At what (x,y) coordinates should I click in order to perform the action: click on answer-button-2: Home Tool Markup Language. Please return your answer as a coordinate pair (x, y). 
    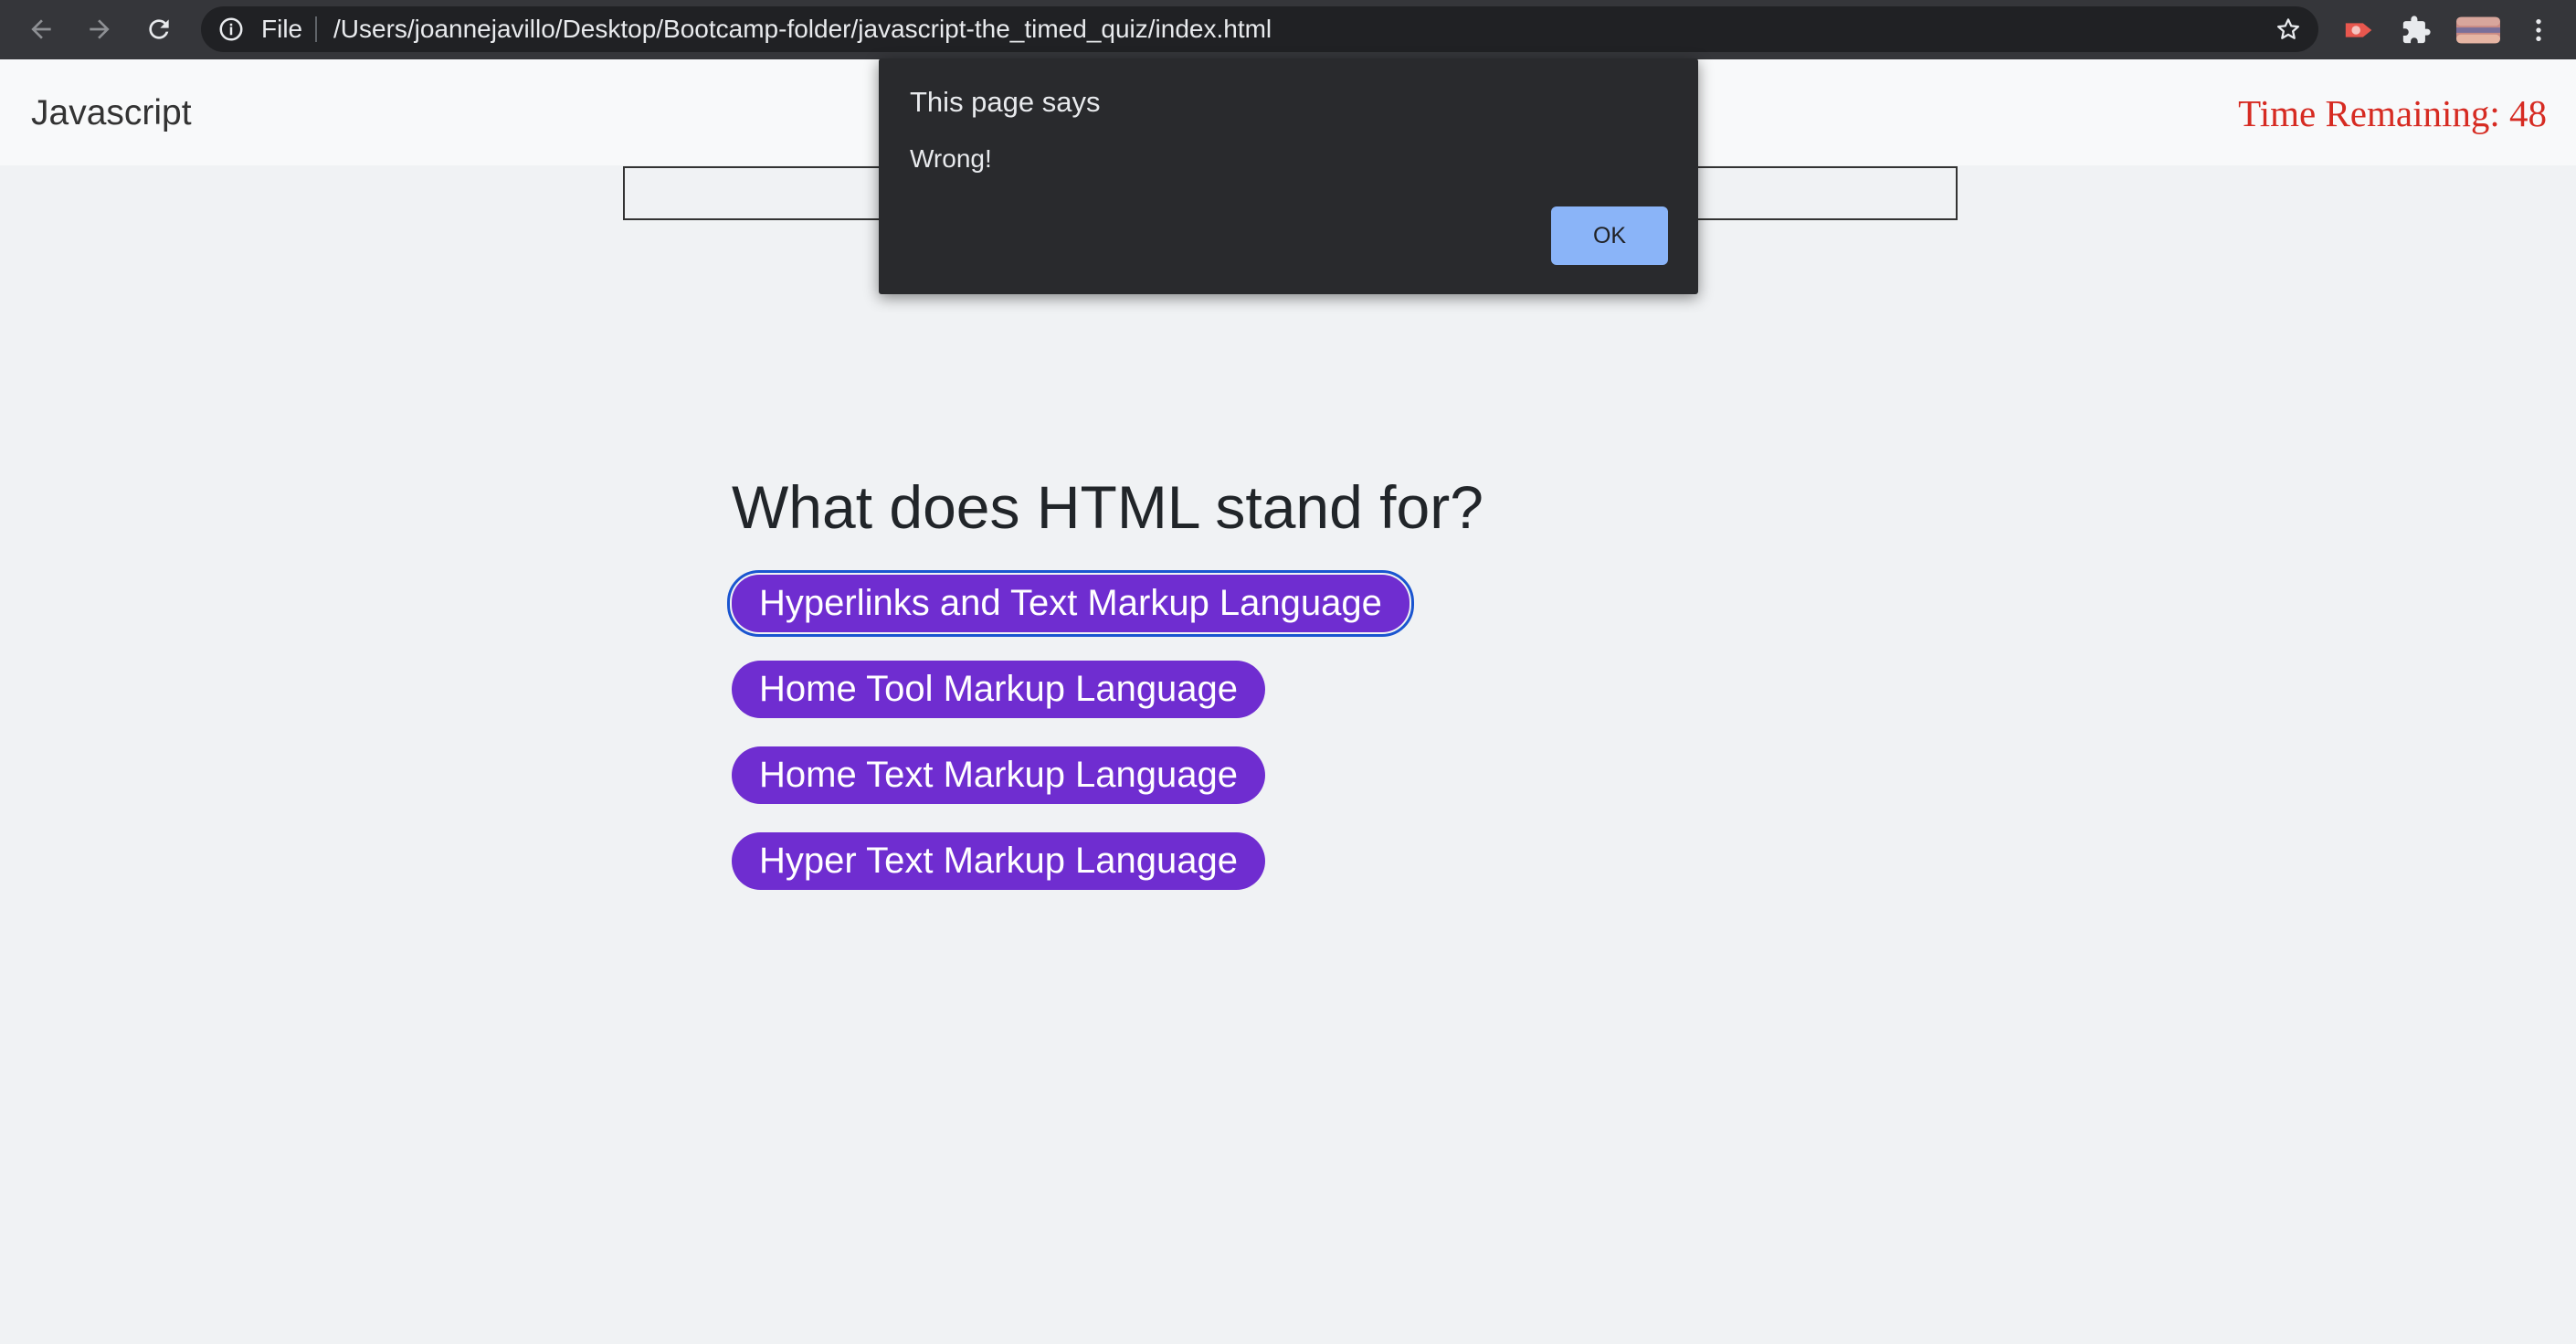
    Looking at the image, I should click on (999, 689).